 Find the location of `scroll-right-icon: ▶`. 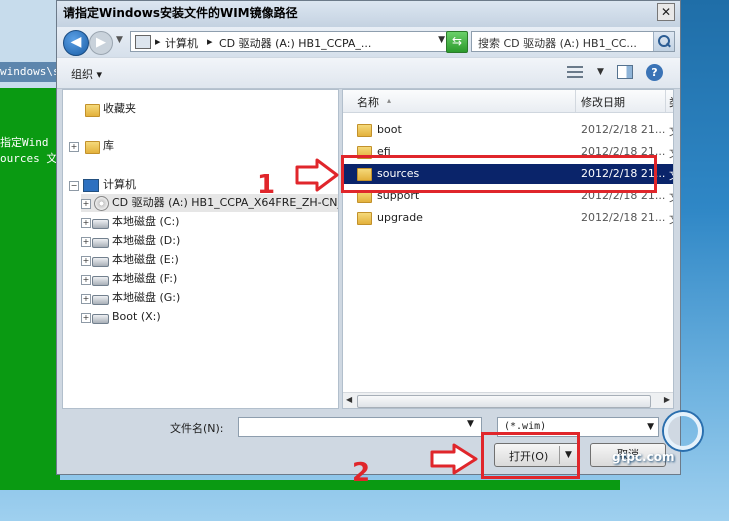

scroll-right-icon: ▶ is located at coordinates (667, 399).